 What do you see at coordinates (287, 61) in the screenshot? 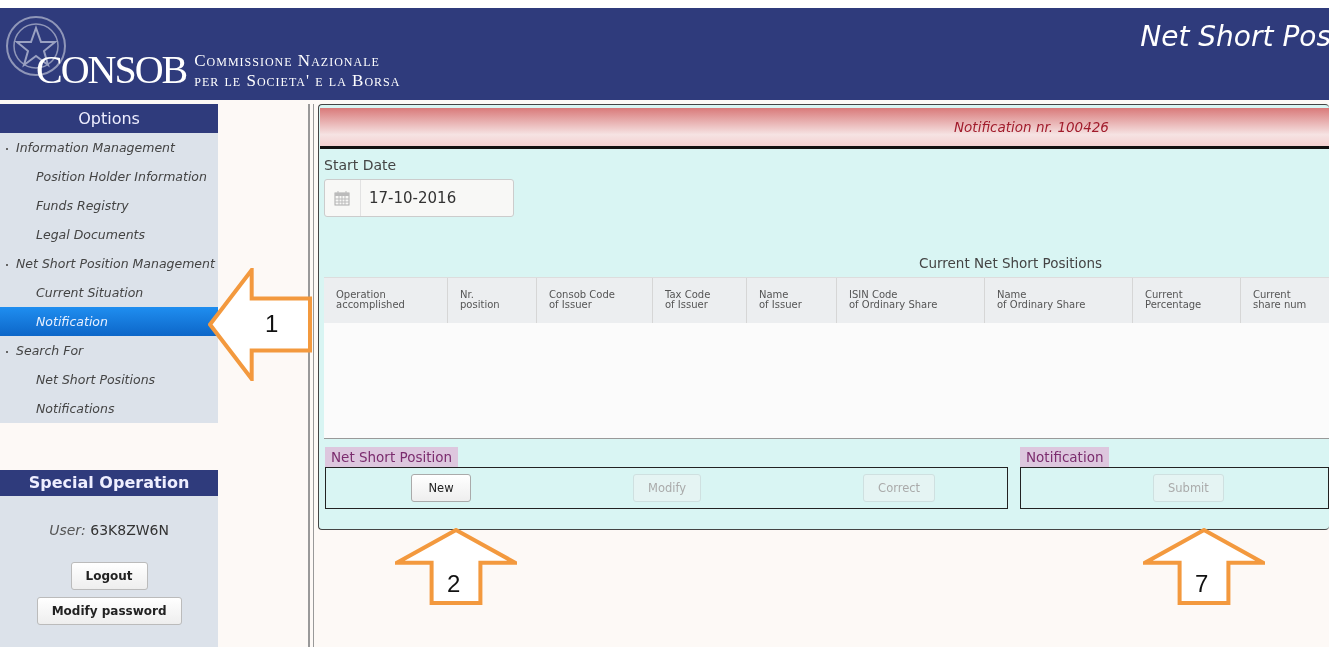
I see `logo-subtitle: Commissione Nazionale` at bounding box center [287, 61].